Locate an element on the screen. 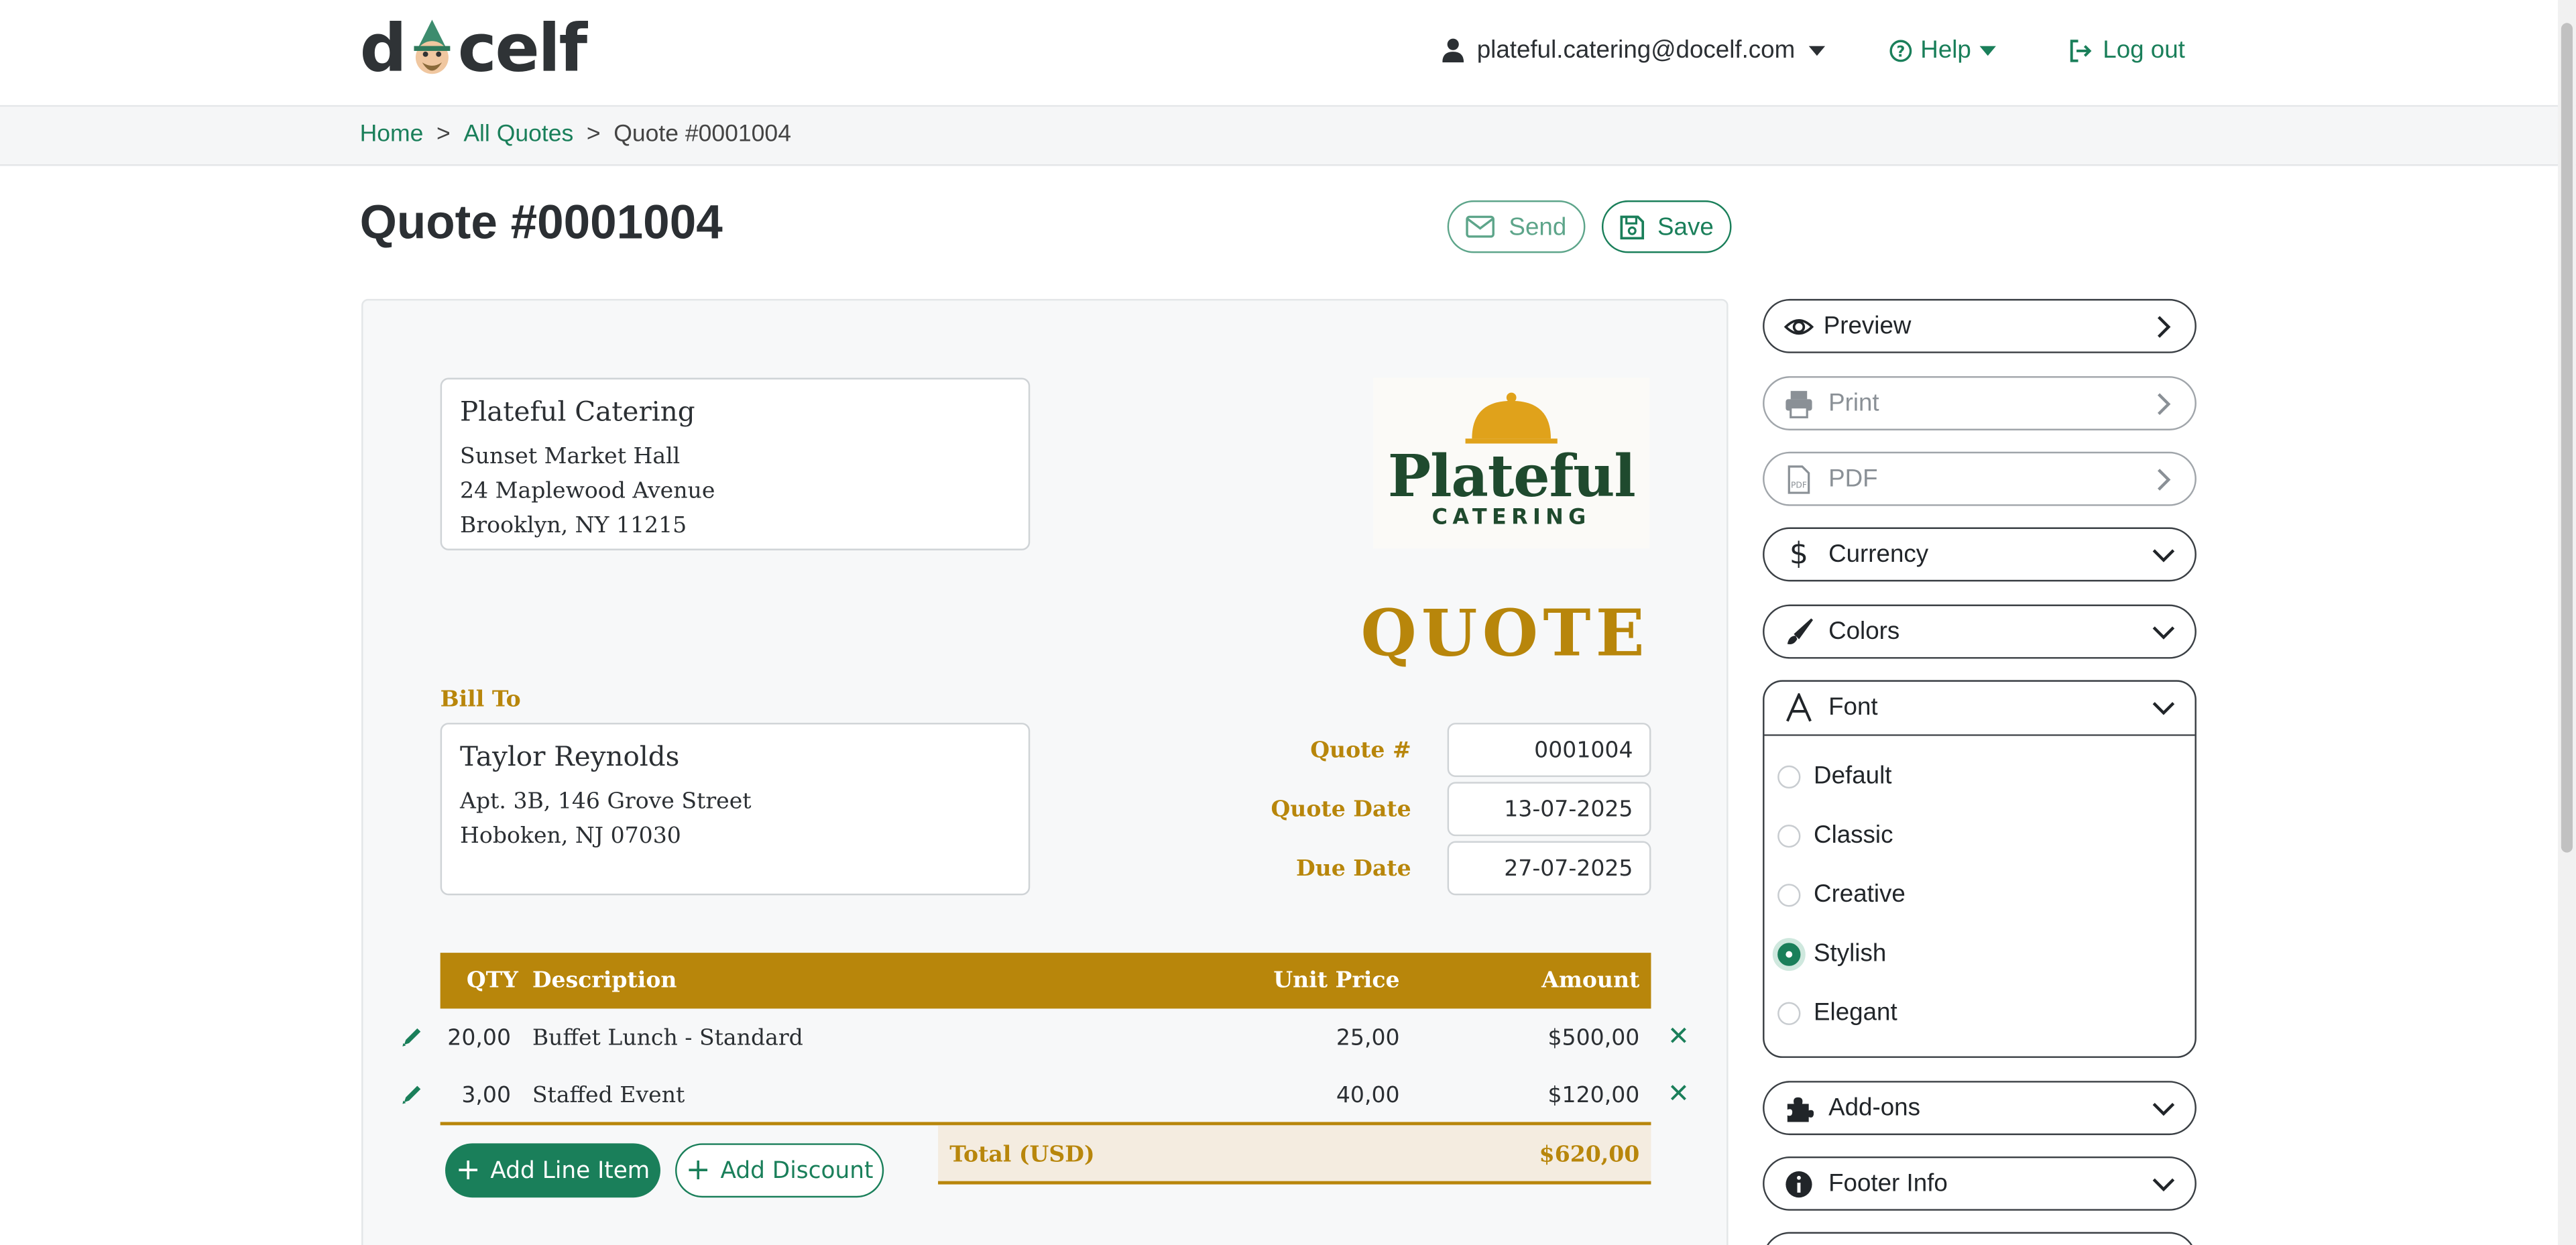  help-circle-icon: ? is located at coordinates (1900, 50).